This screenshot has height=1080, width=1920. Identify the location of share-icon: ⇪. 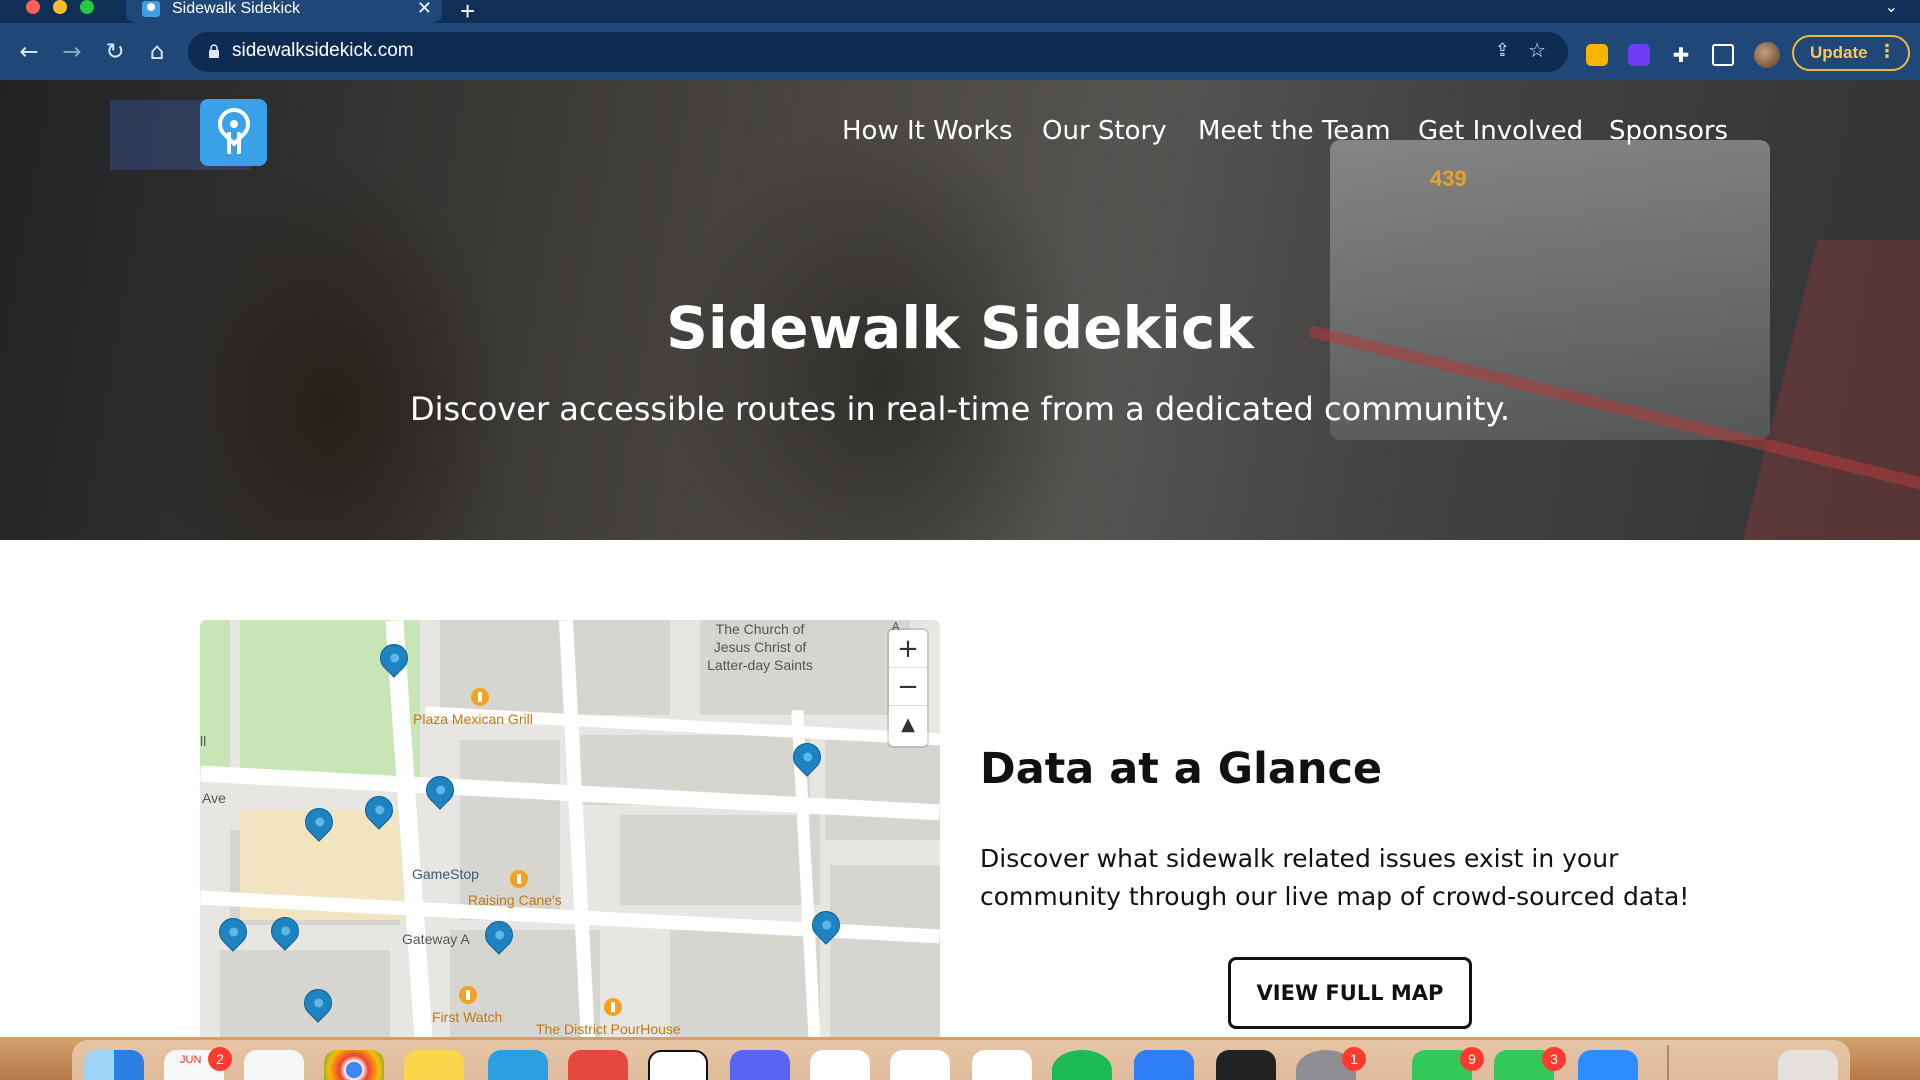
(1502, 50).